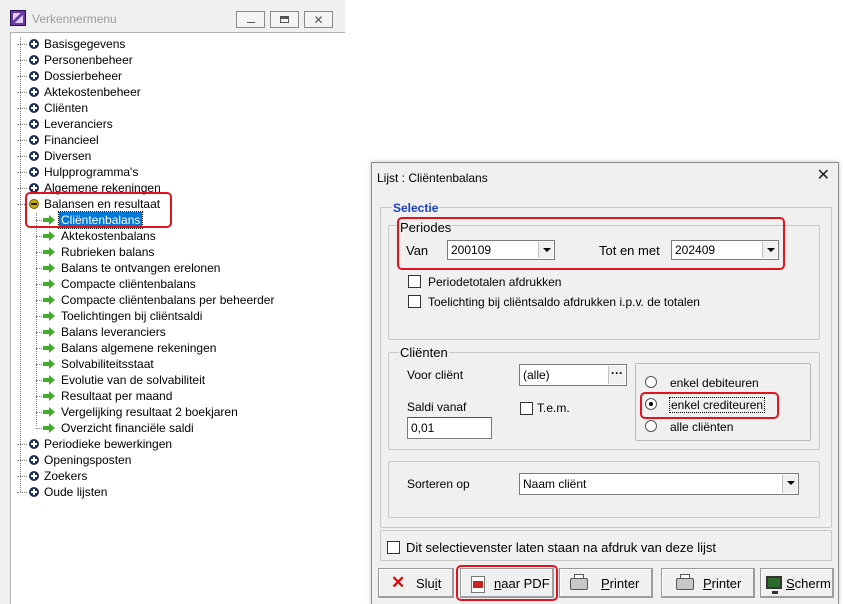 The height and width of the screenshot is (604, 843). I want to click on tree-node-label: Cliënten, so click(66, 108).